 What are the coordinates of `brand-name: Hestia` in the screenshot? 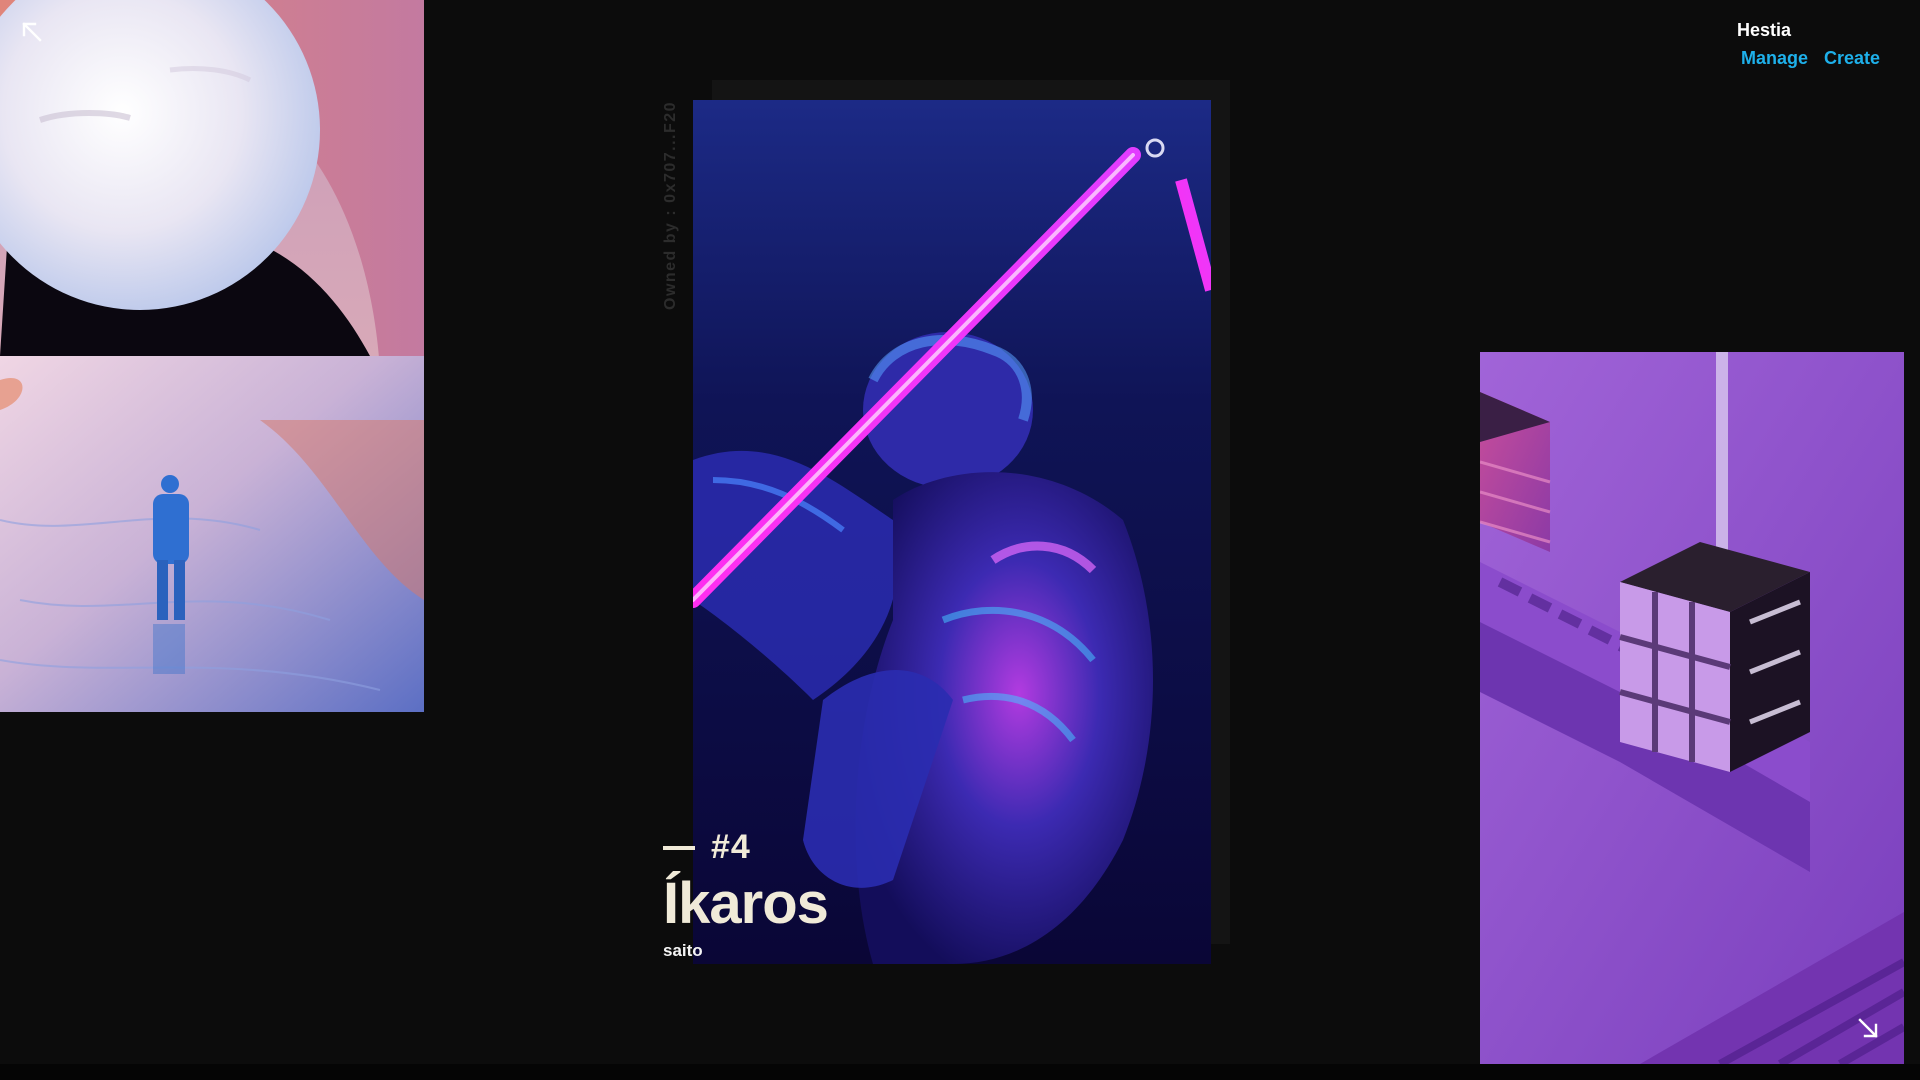 It's located at (1764, 30).